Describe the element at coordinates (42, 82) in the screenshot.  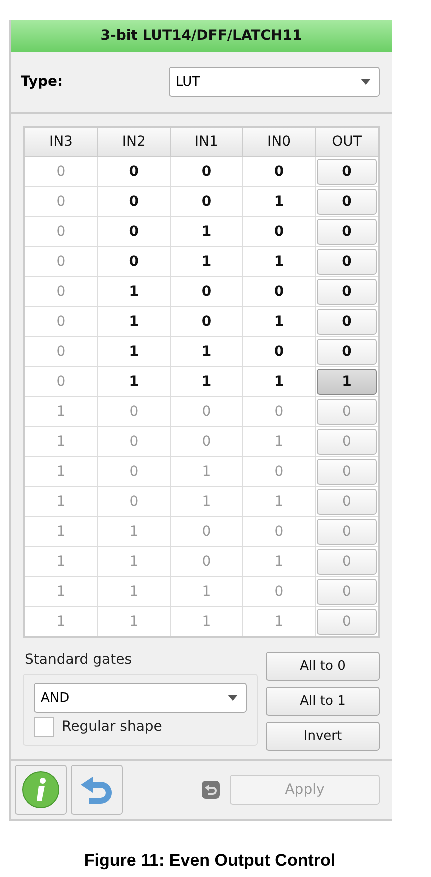
I see `type-label: Type:` at that location.